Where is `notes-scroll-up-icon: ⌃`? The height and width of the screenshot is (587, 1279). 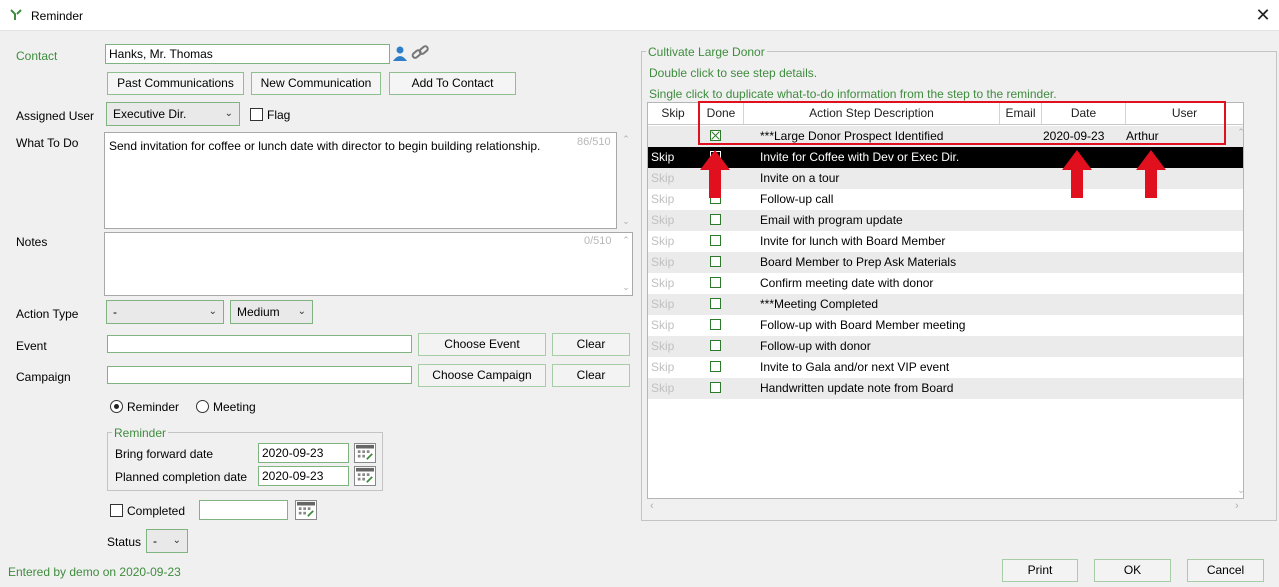 notes-scroll-up-icon: ⌃ is located at coordinates (626, 240).